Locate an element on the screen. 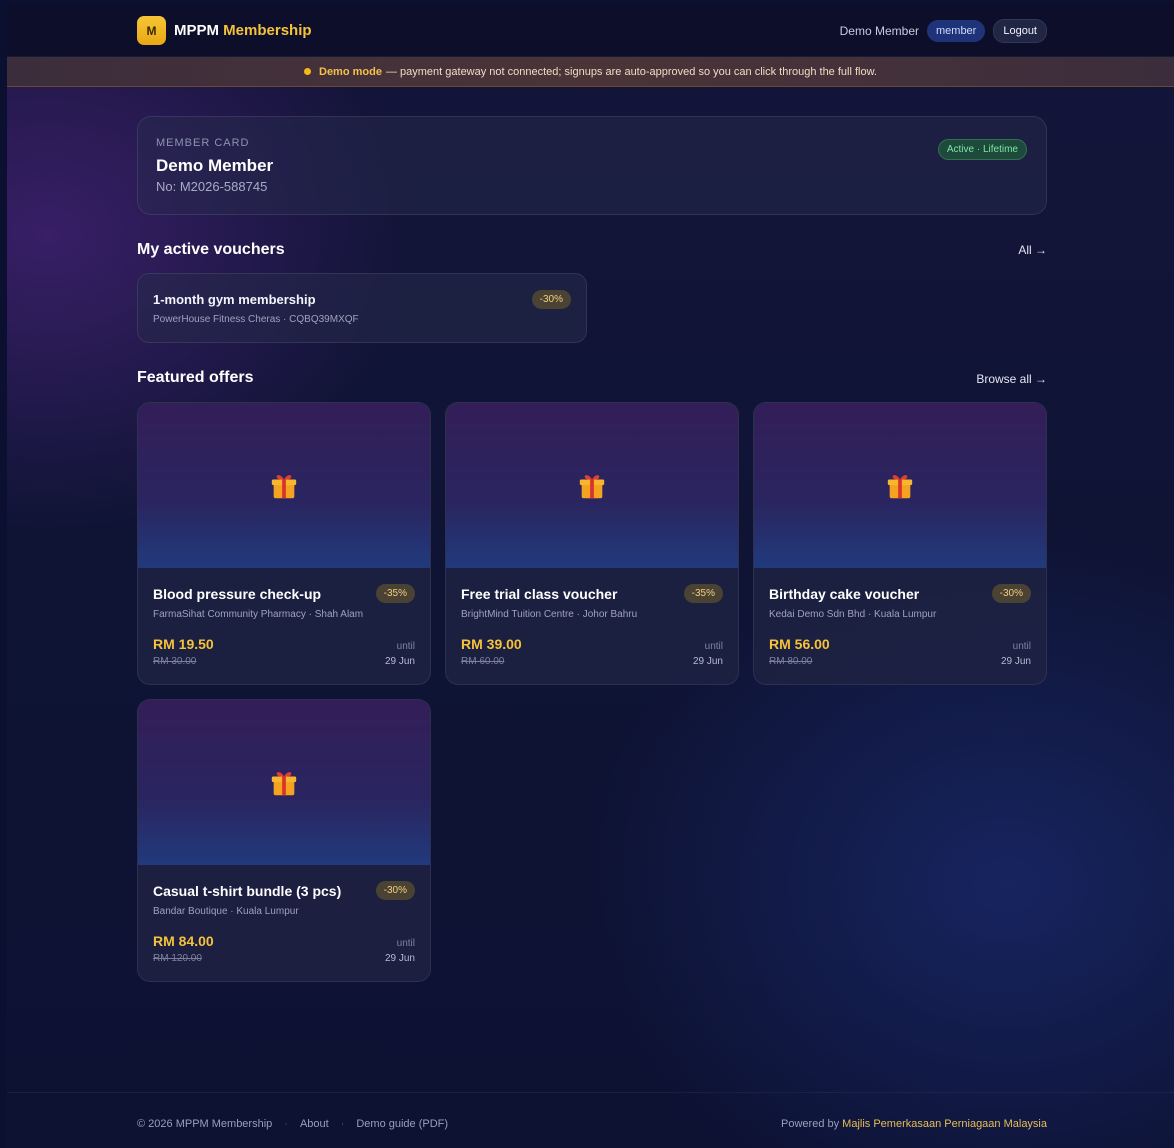  status-dot-icon is located at coordinates (307, 71).